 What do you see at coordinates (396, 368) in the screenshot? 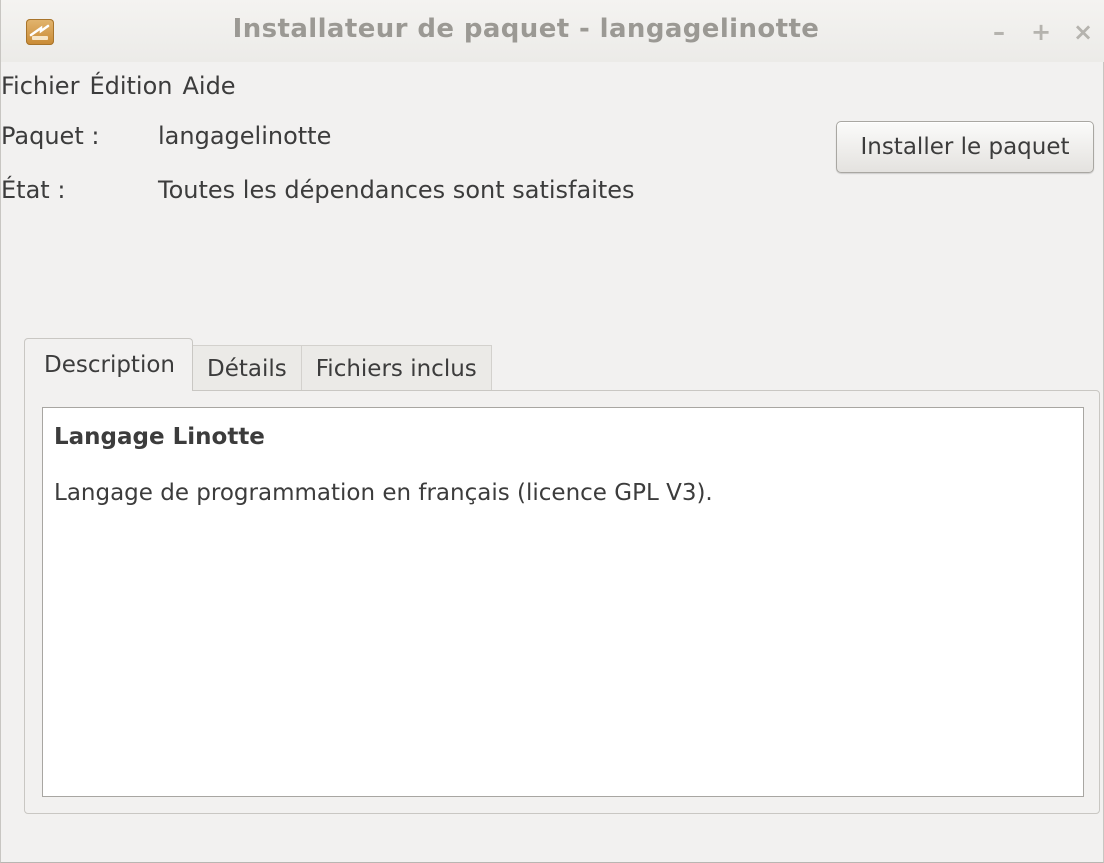
I see `tab-included-files: Fichiers inclus` at bounding box center [396, 368].